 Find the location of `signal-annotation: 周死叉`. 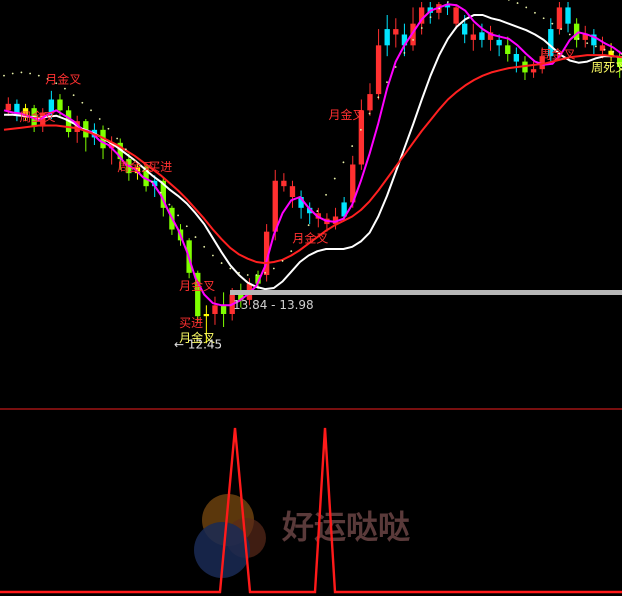

signal-annotation: 周死叉 is located at coordinates (606, 67).